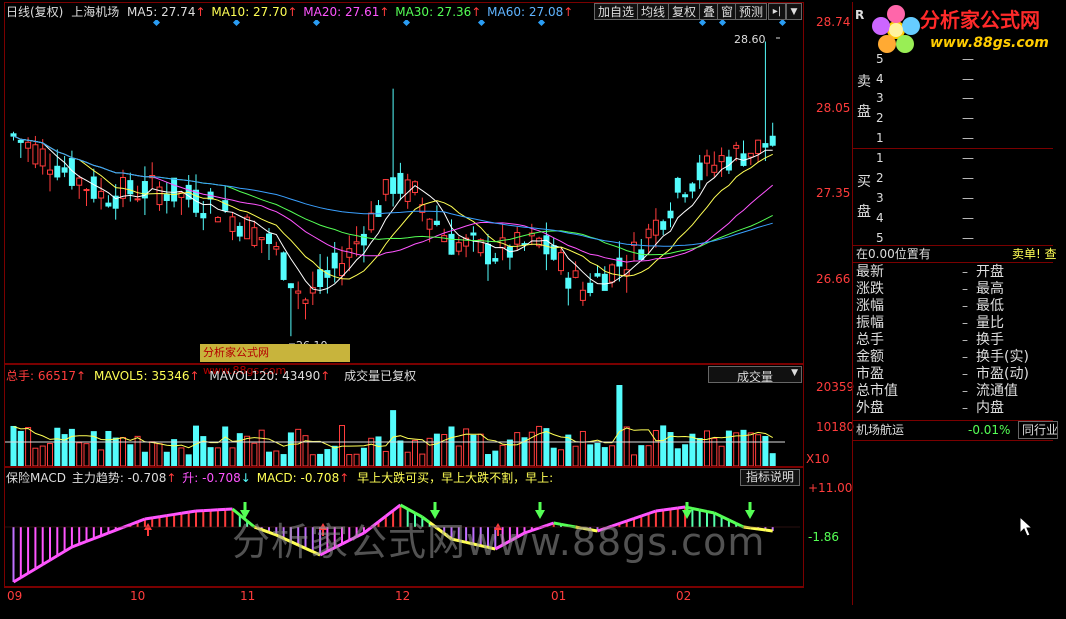 The image size is (1066, 619). What do you see at coordinates (770, 477) in the screenshot?
I see `indicator-explain-button: 指标说明` at bounding box center [770, 477].